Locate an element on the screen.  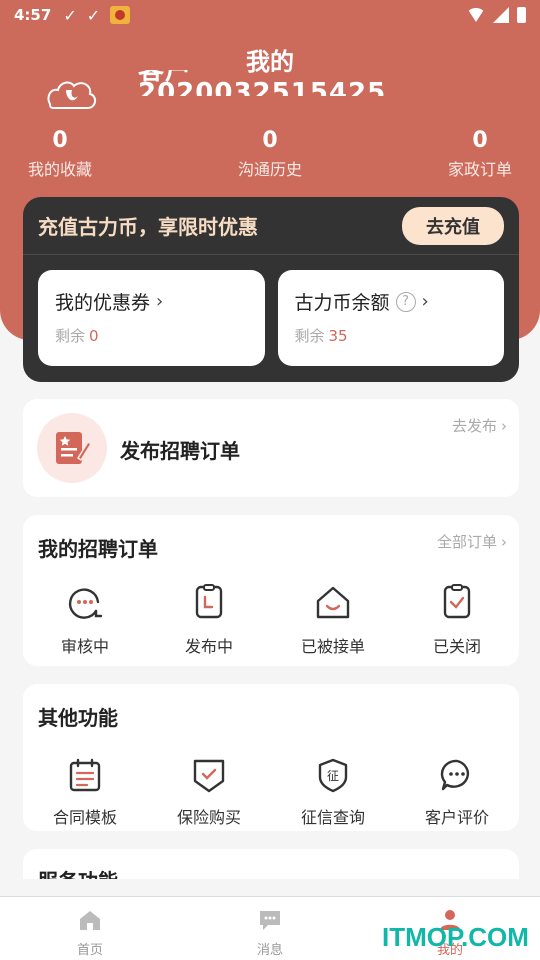
function-insurance: 保险购买 is located at coordinates (209, 792).